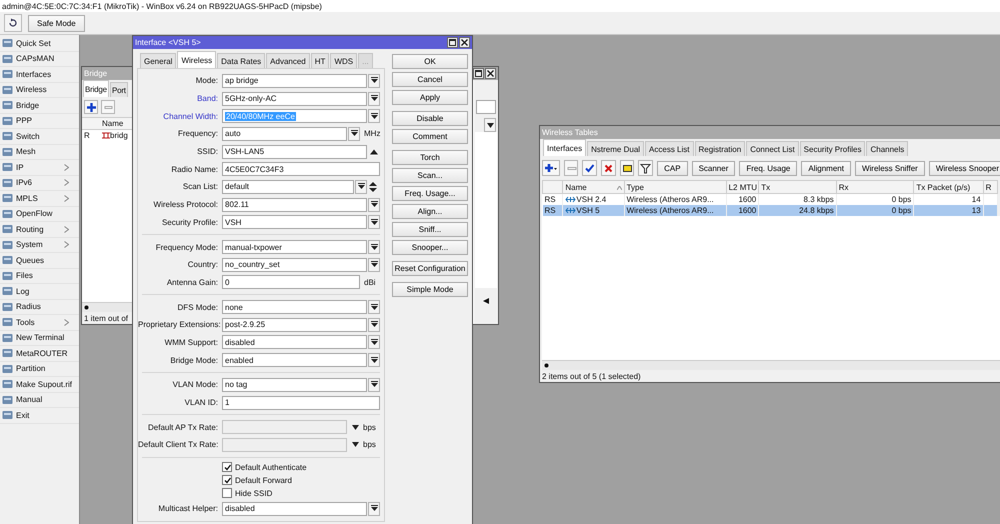 This screenshot has width=1000, height=524. What do you see at coordinates (887, 148) in the screenshot?
I see `tab: Channels` at bounding box center [887, 148].